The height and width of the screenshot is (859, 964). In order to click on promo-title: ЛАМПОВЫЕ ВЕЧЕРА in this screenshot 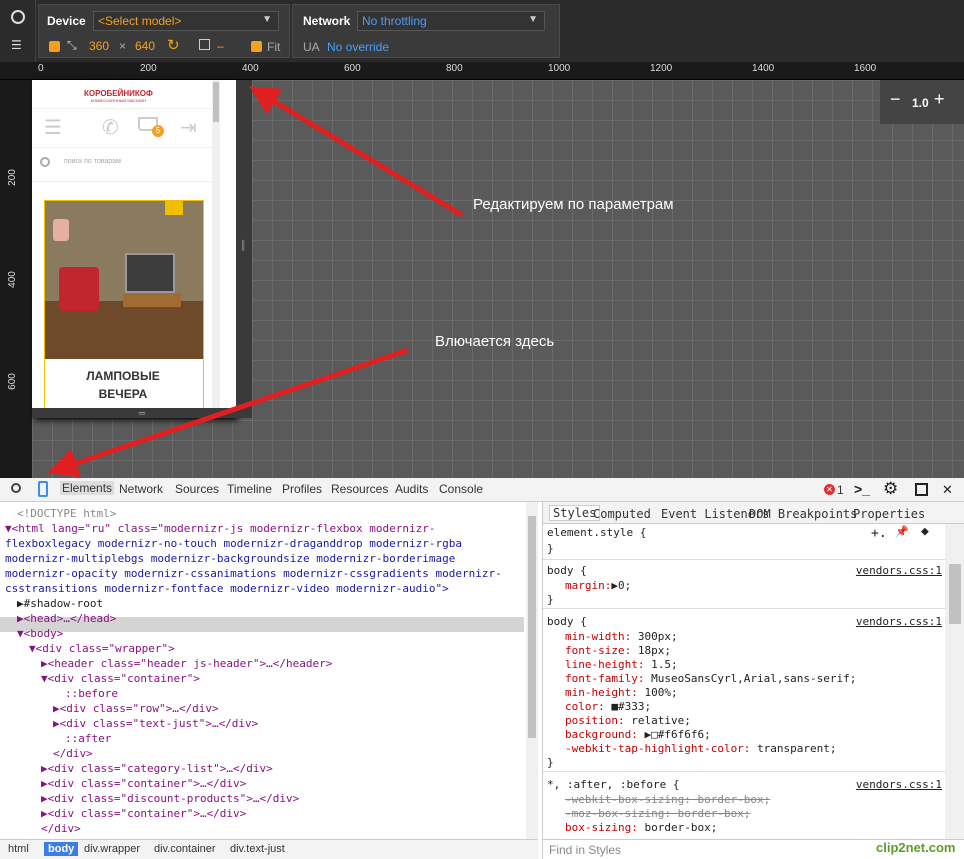, I will do `click(123, 385)`.